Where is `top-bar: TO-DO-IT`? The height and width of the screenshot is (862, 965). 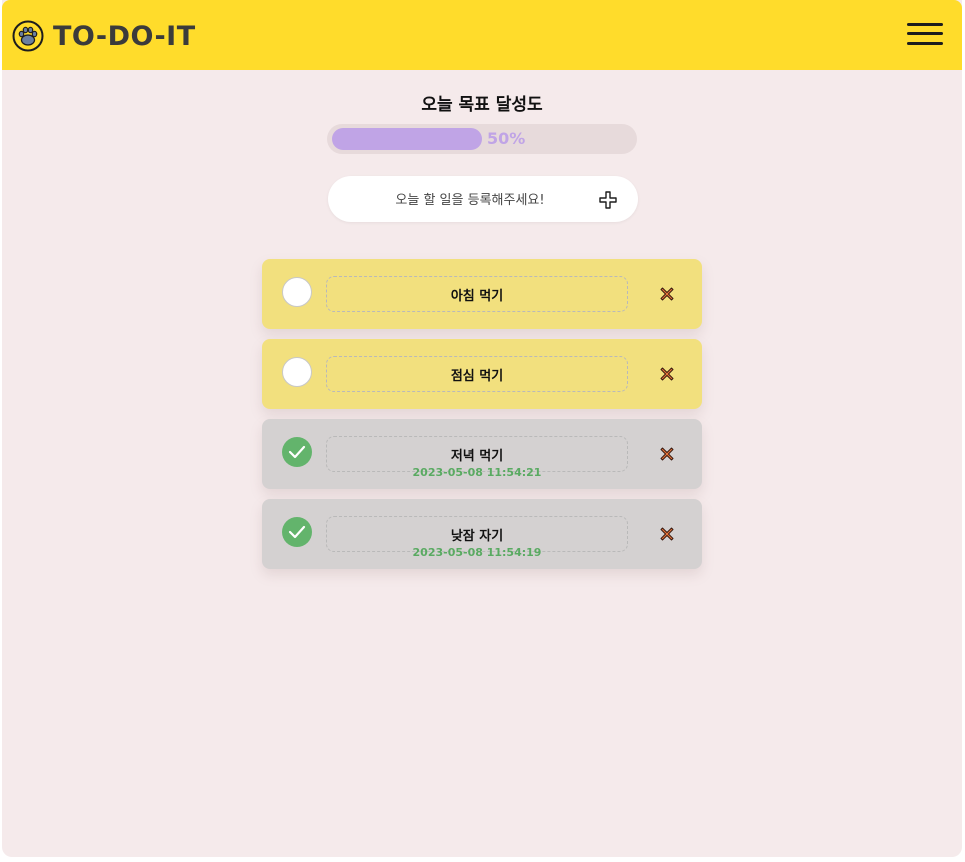 top-bar: TO-DO-IT is located at coordinates (482, 35).